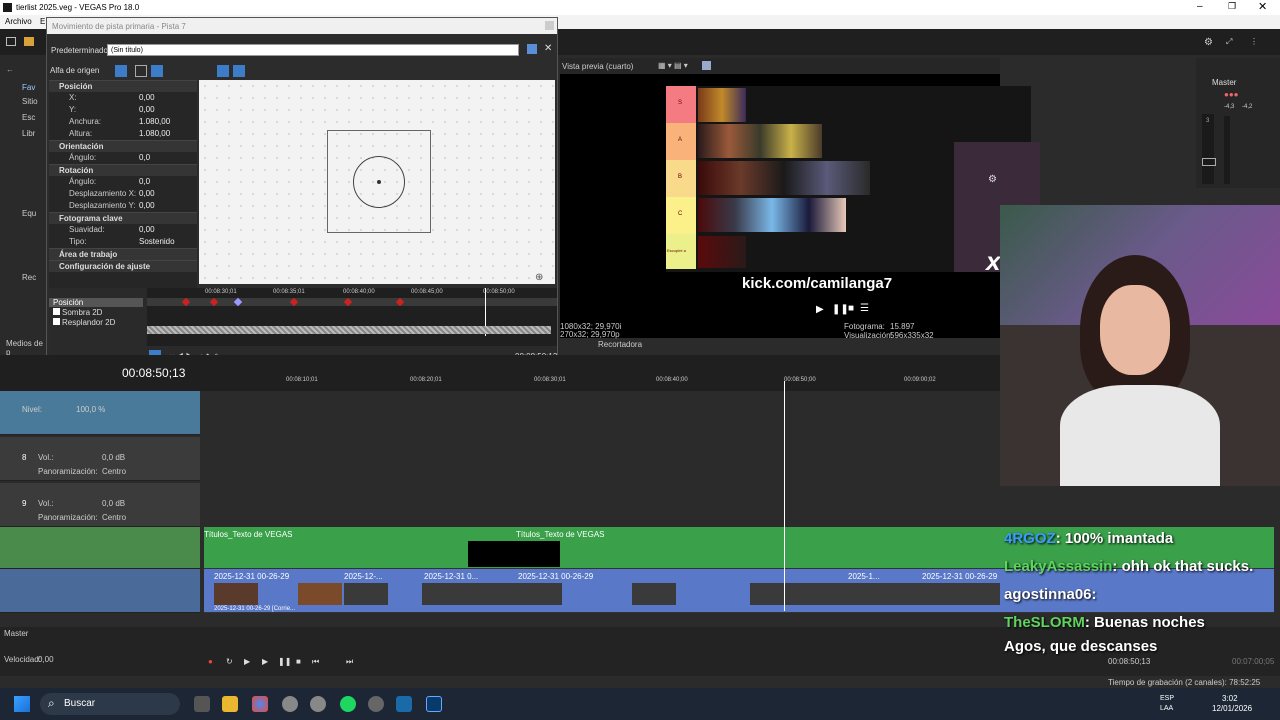 This screenshot has height=720, width=1280. Describe the element at coordinates (210, 661) in the screenshot. I see `record-icon: ●` at that location.